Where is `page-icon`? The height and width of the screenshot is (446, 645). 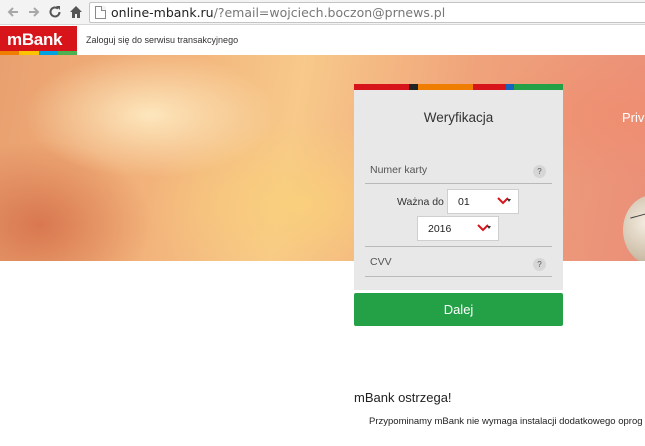 page-icon is located at coordinates (100, 12).